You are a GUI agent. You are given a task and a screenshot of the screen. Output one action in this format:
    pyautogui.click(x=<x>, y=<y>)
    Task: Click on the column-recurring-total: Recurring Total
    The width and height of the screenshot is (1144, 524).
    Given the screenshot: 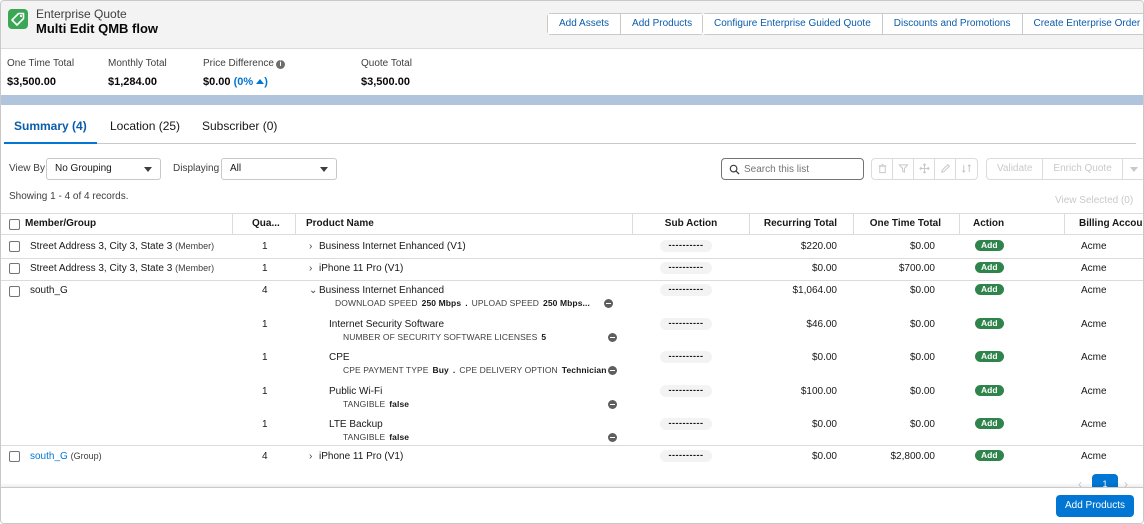 What is the action you would take?
    pyautogui.click(x=802, y=224)
    